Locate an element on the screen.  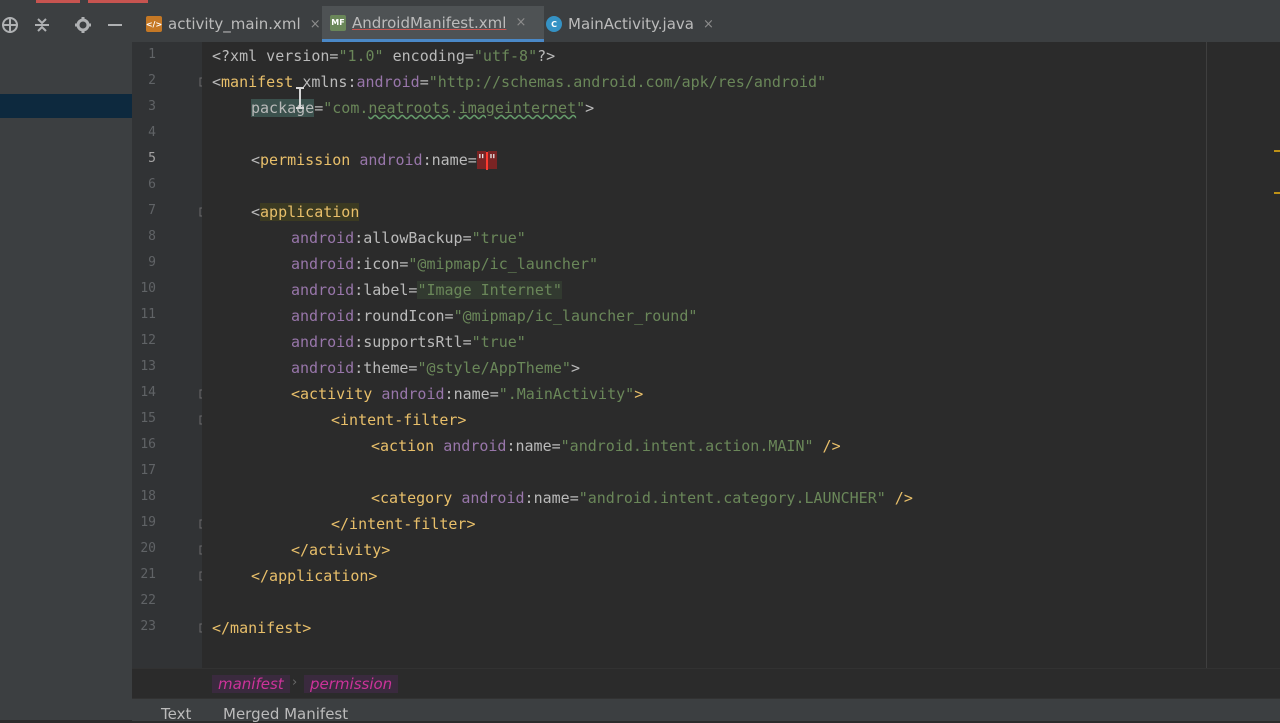
tab-main-activity-java: C MainActivity.java × is located at coordinates (638, 24).